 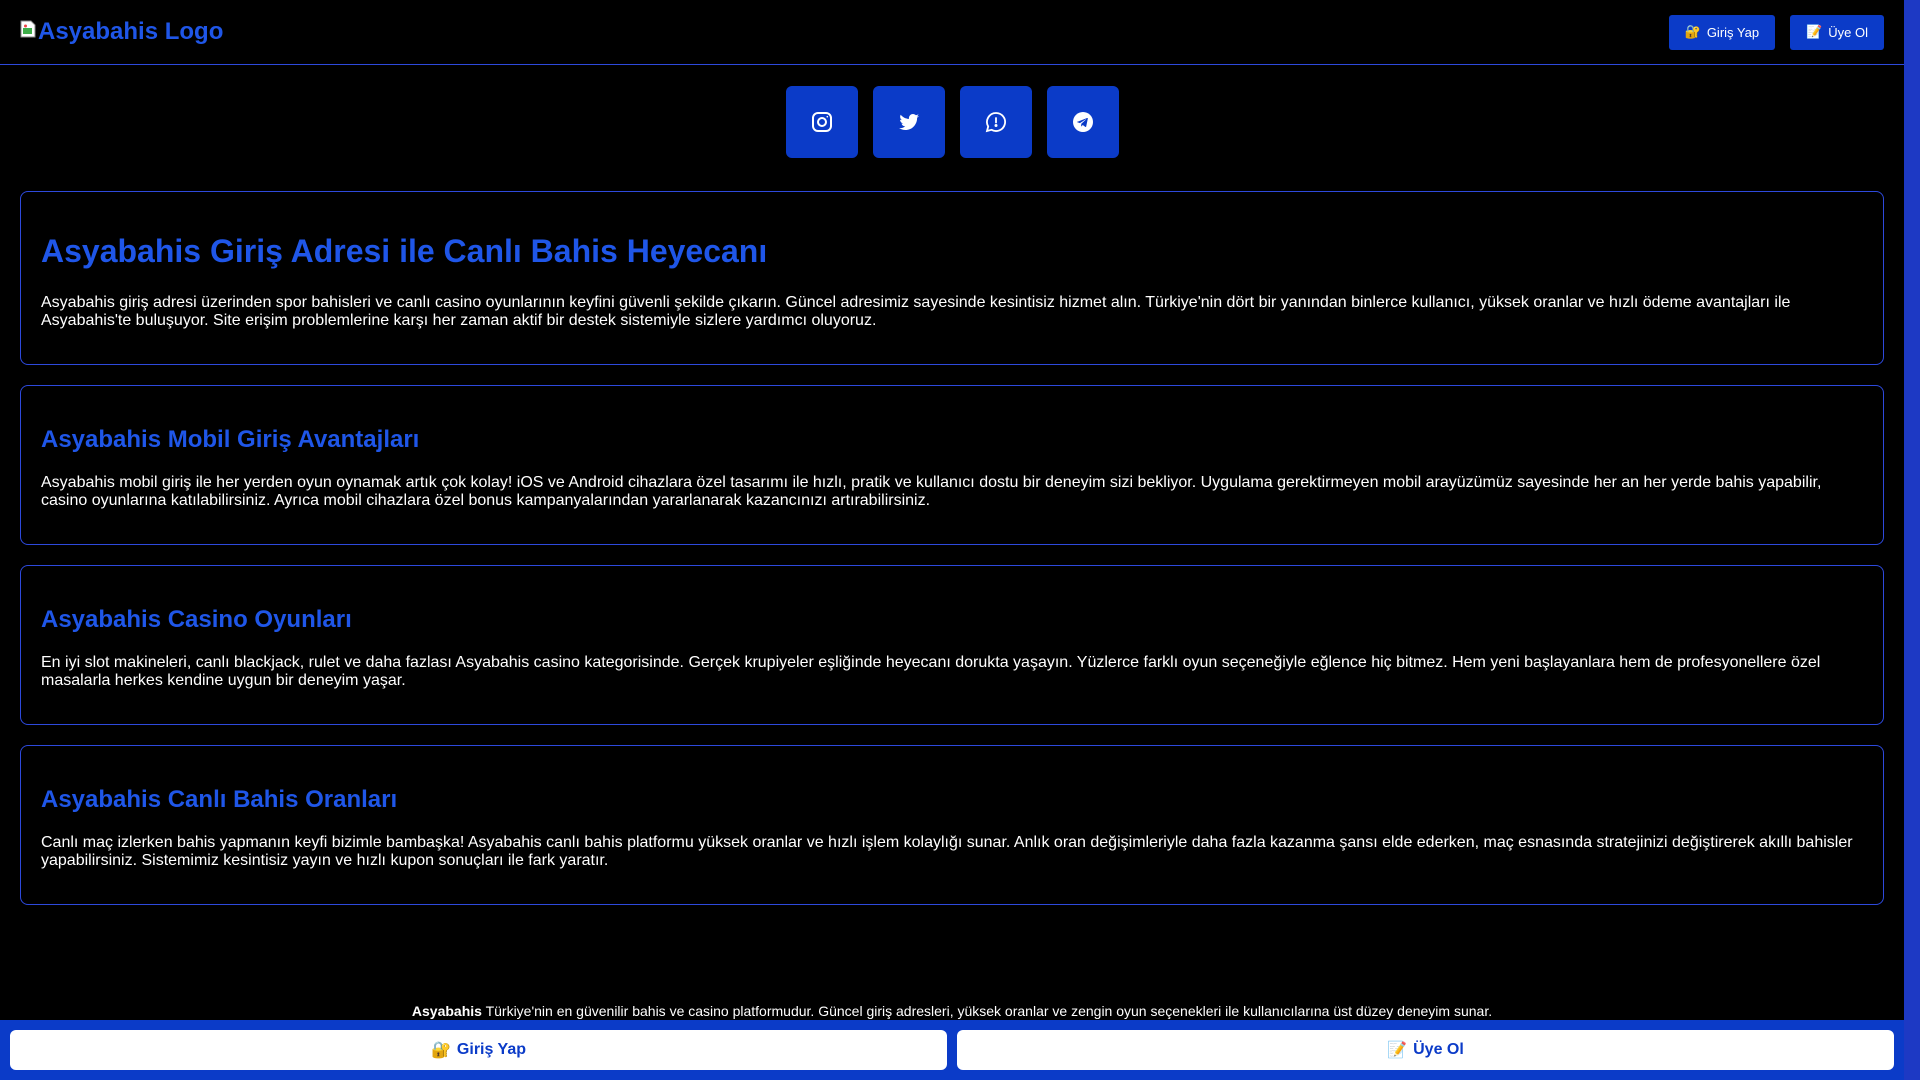 I want to click on whatsapp-link, so click(x=995, y=122).